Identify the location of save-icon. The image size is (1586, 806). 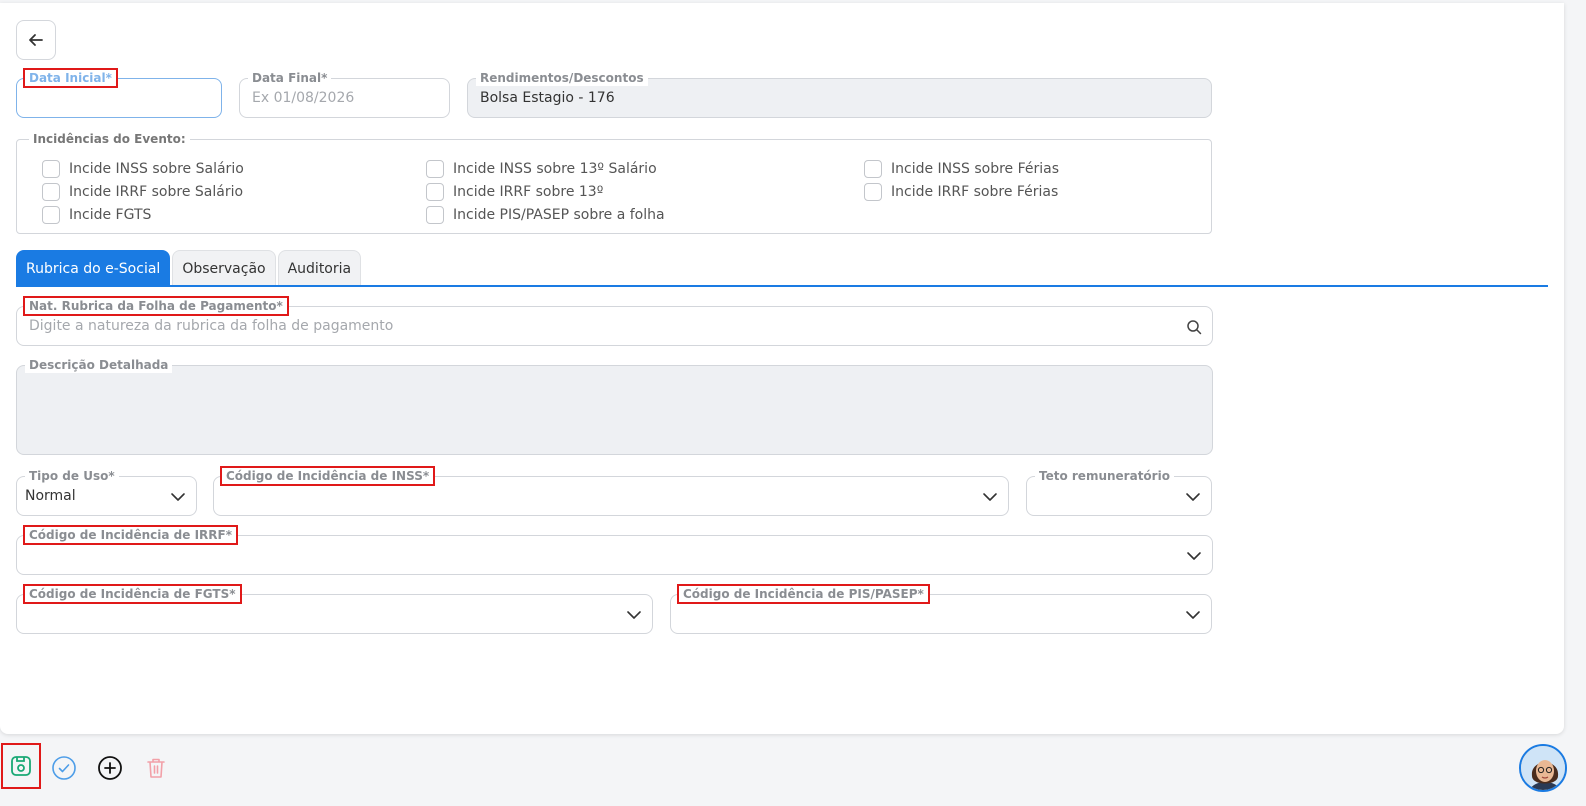
(21, 766).